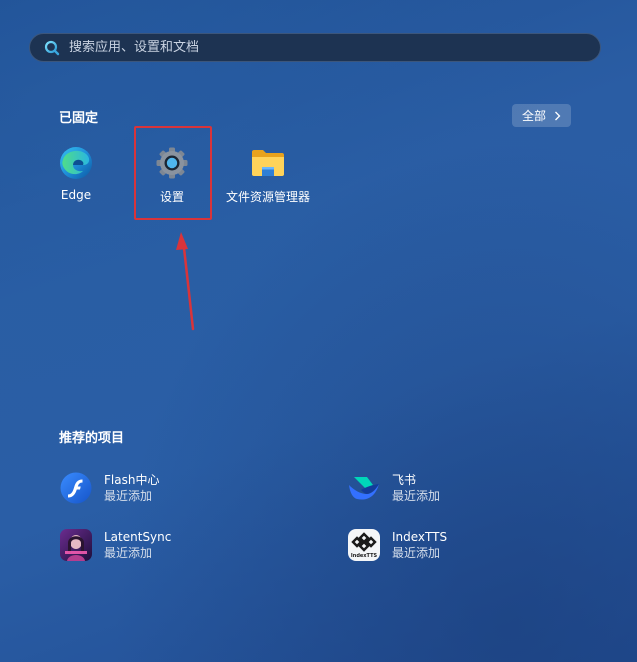 This screenshot has width=637, height=662. I want to click on pinned-app-label: Edge, so click(76, 195).